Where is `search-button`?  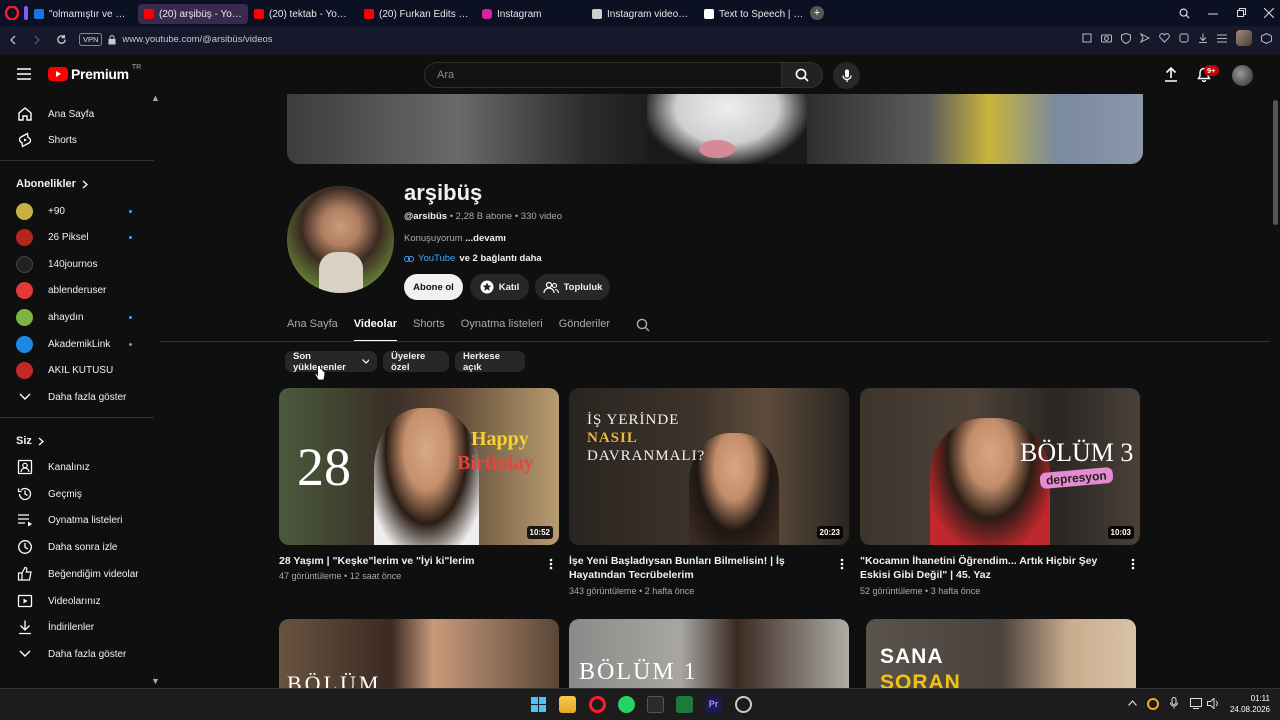 search-button is located at coordinates (802, 75).